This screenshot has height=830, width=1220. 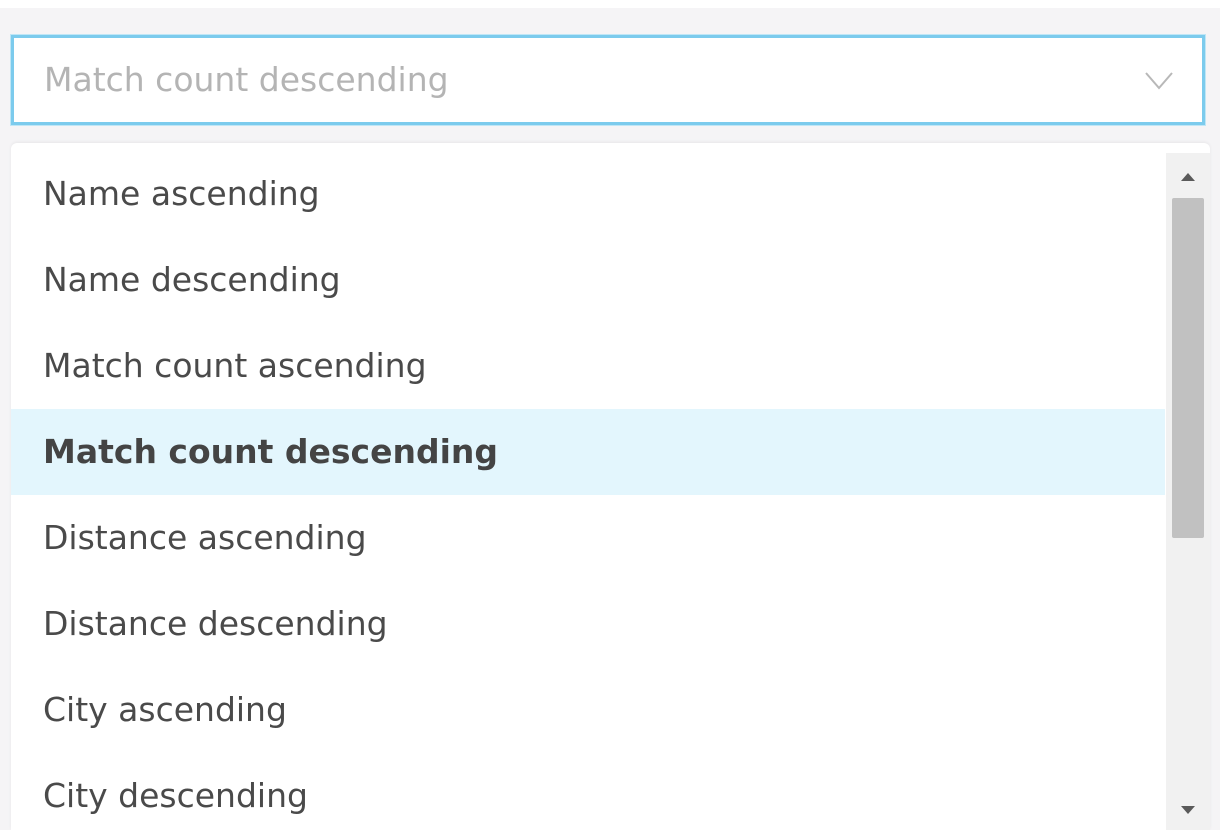 What do you see at coordinates (588, 194) in the screenshot?
I see `option-name-ascending: Name ascending` at bounding box center [588, 194].